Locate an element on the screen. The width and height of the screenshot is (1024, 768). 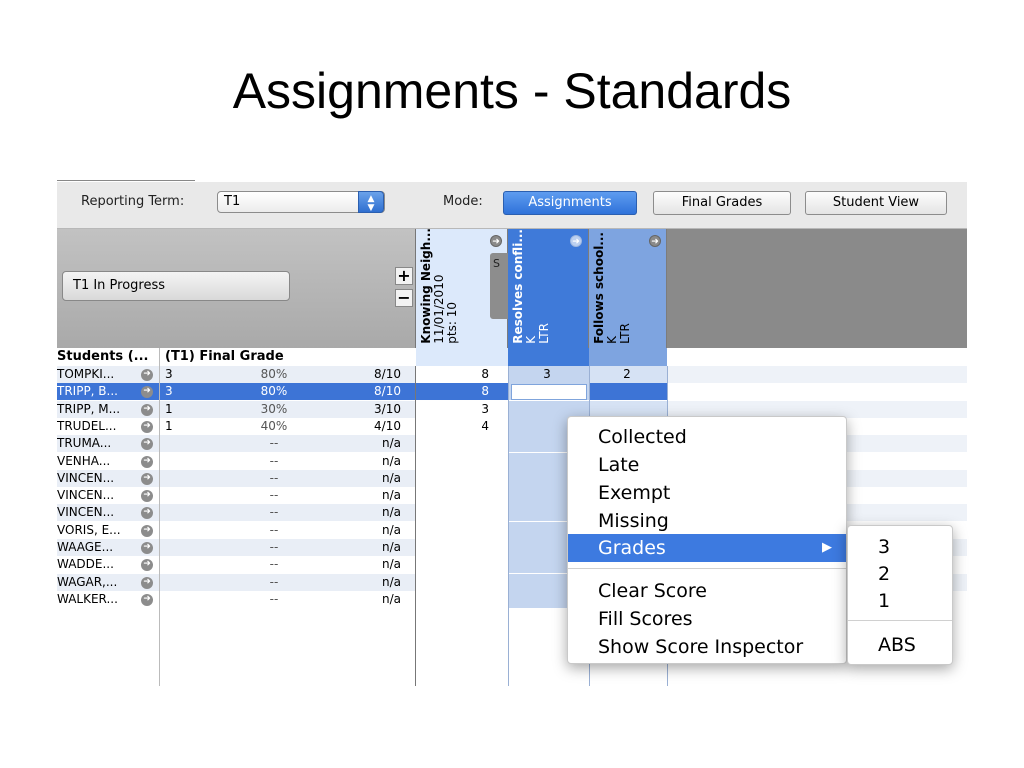
standard-column-header: Resolves confli... K LTR ➜ is located at coordinates (548, 288).